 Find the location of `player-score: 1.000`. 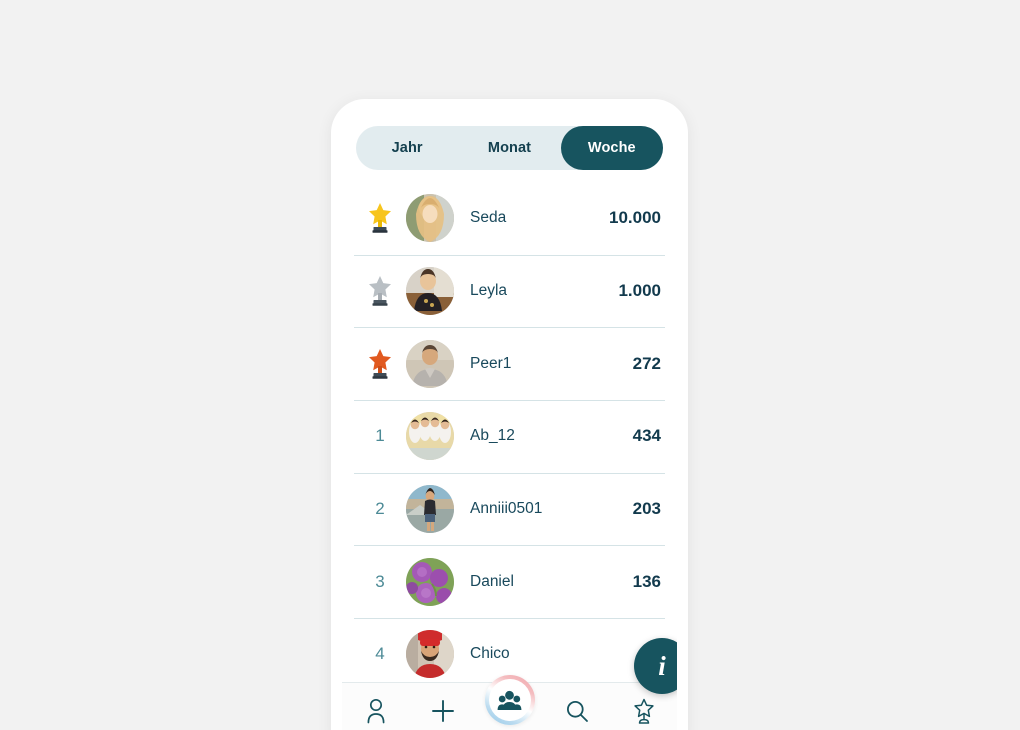

player-score: 1.000 is located at coordinates (639, 291).